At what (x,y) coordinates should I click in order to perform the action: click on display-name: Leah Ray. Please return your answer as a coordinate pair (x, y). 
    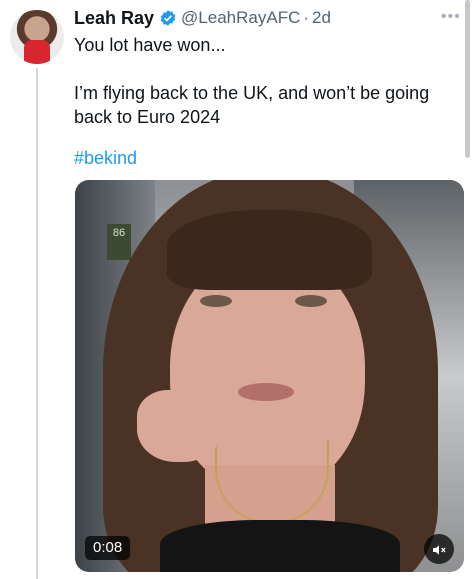
    Looking at the image, I should click on (114, 18).